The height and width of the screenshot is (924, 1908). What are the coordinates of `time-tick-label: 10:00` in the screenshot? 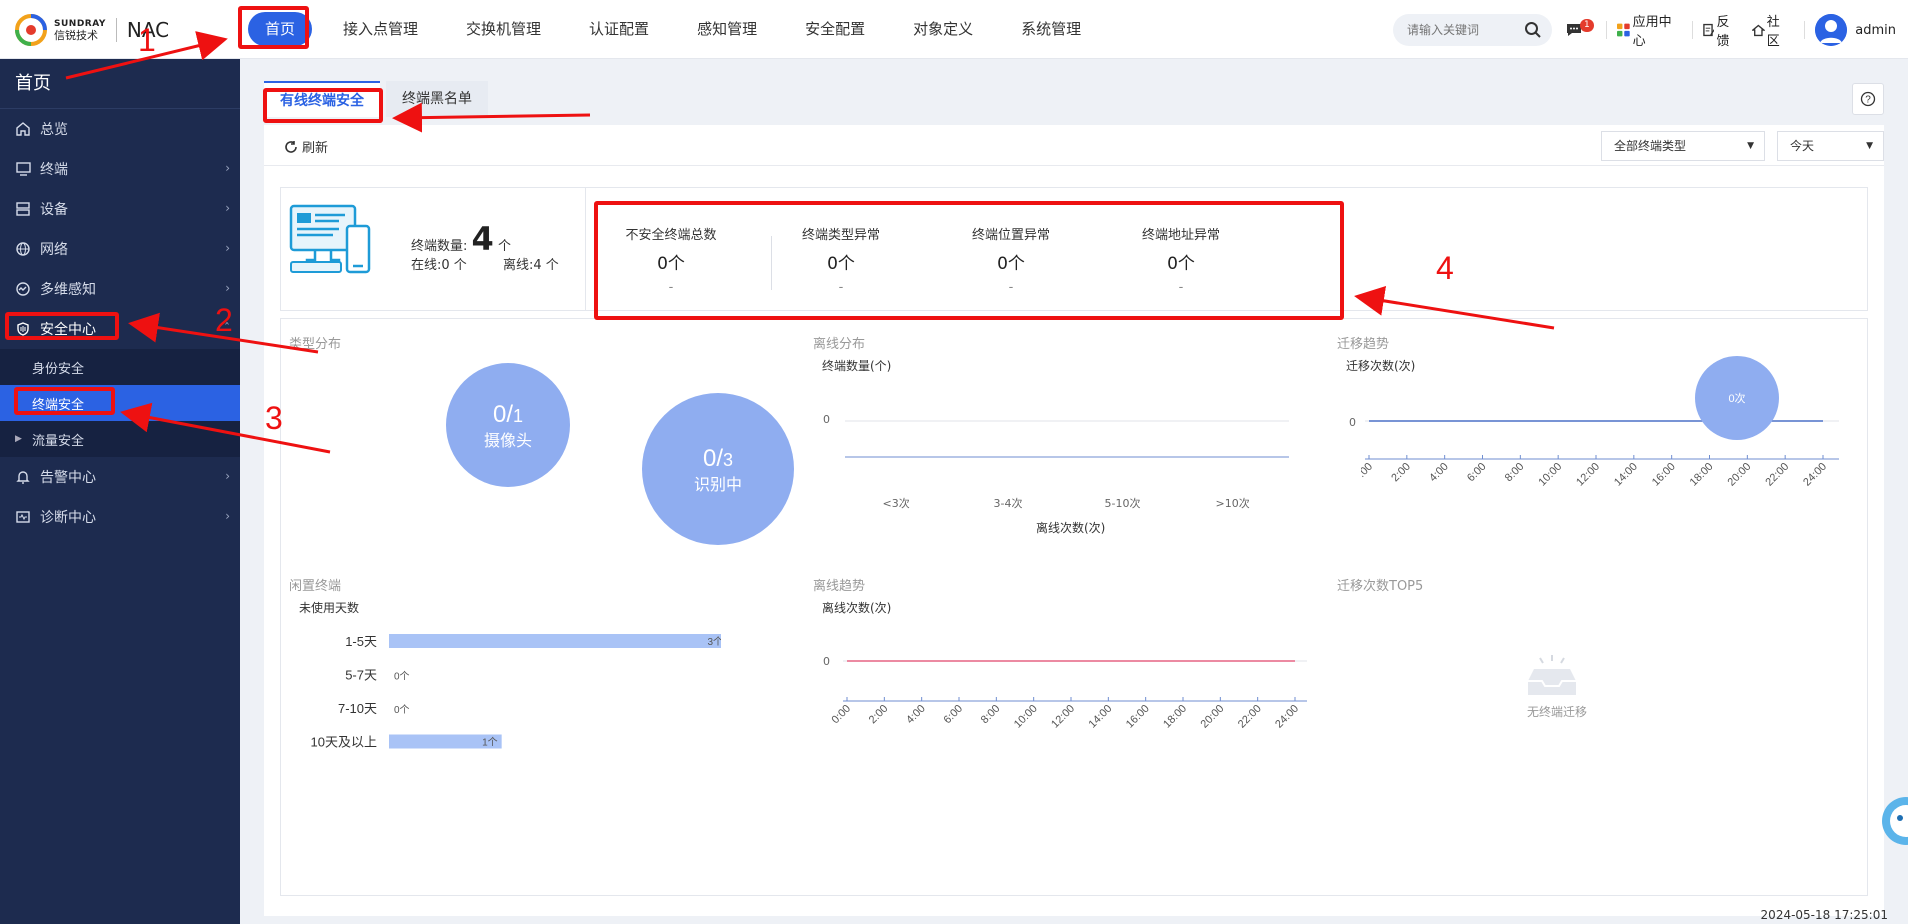 It's located at (1550, 475).